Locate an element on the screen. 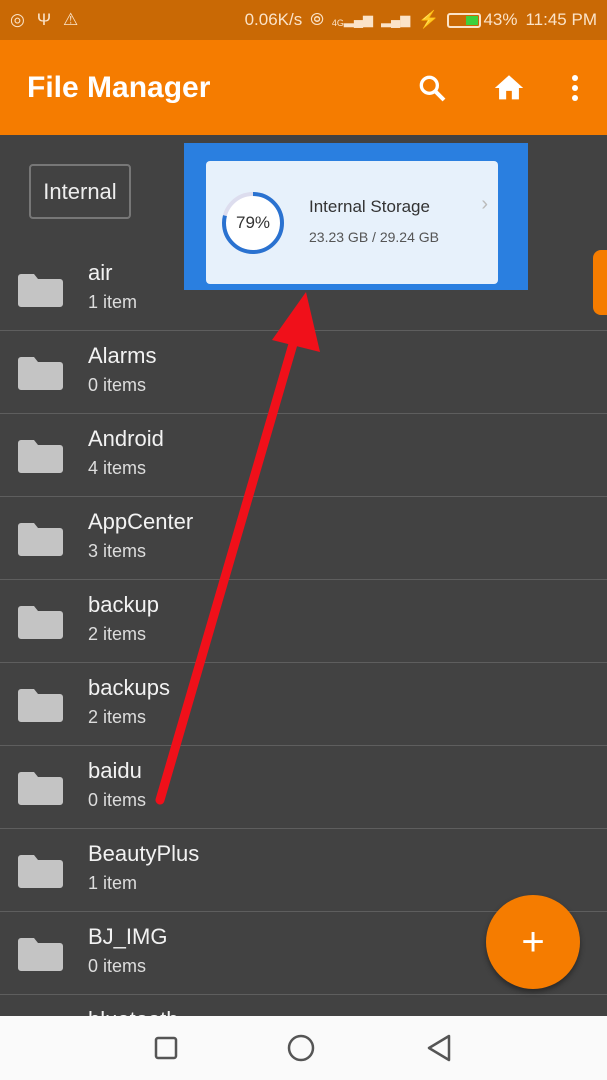 This screenshot has width=607, height=1080. chevron-right-icon: › is located at coordinates (484, 204).